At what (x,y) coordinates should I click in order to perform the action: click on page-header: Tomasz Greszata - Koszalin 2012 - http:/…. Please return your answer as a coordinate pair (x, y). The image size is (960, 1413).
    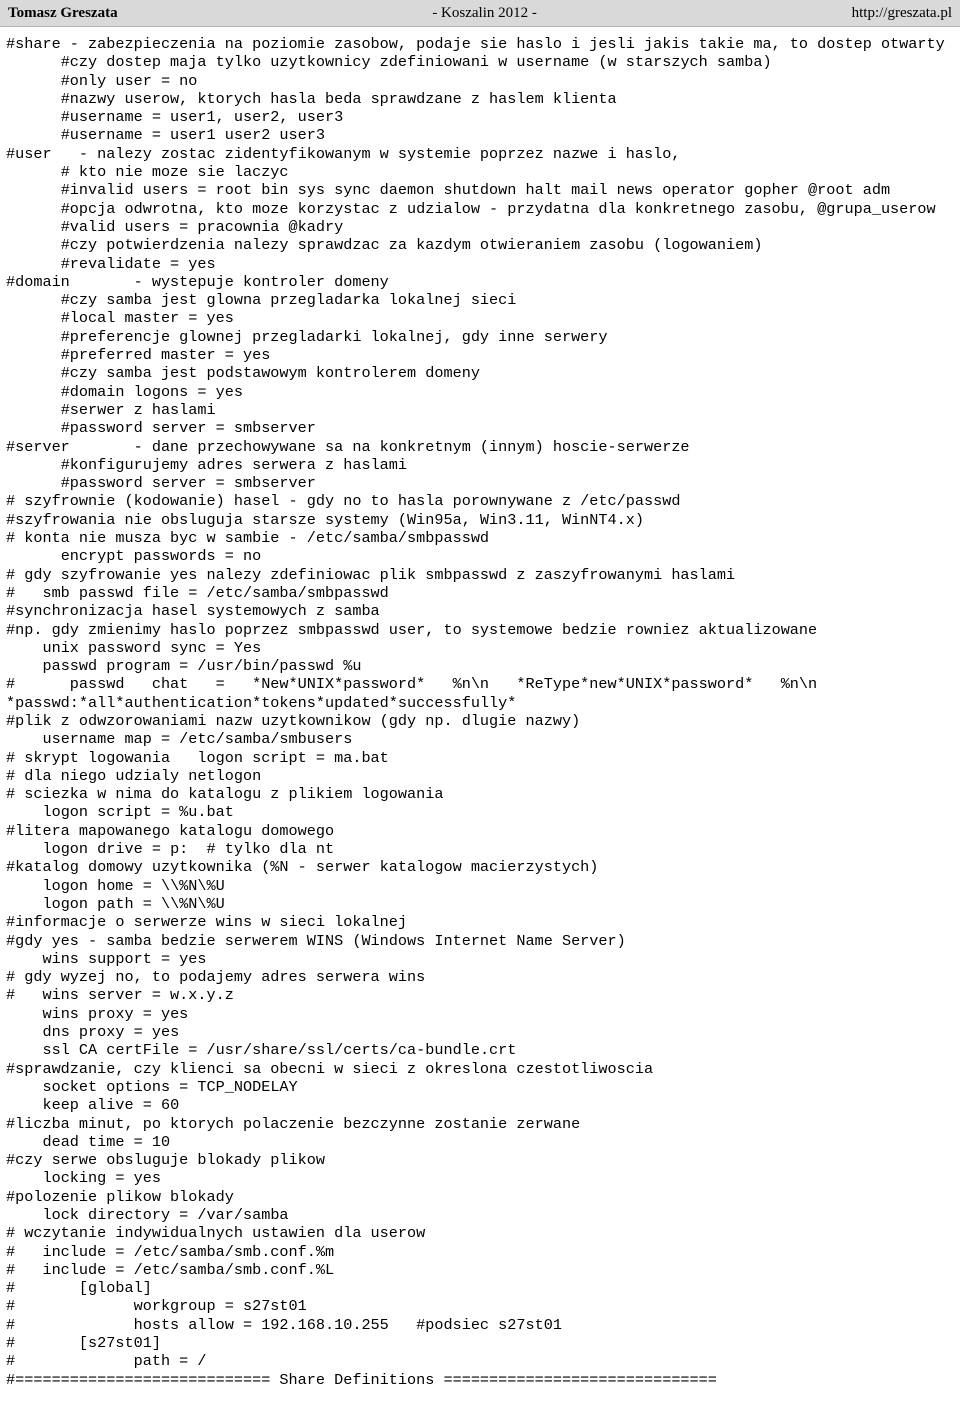
    Looking at the image, I should click on (480, 13).